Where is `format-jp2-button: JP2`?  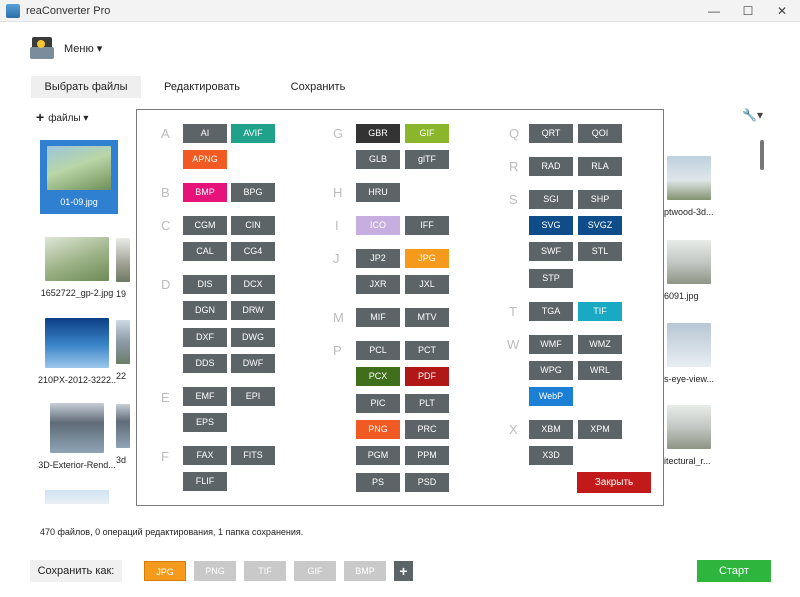
format-jp2-button: JP2 is located at coordinates (378, 258).